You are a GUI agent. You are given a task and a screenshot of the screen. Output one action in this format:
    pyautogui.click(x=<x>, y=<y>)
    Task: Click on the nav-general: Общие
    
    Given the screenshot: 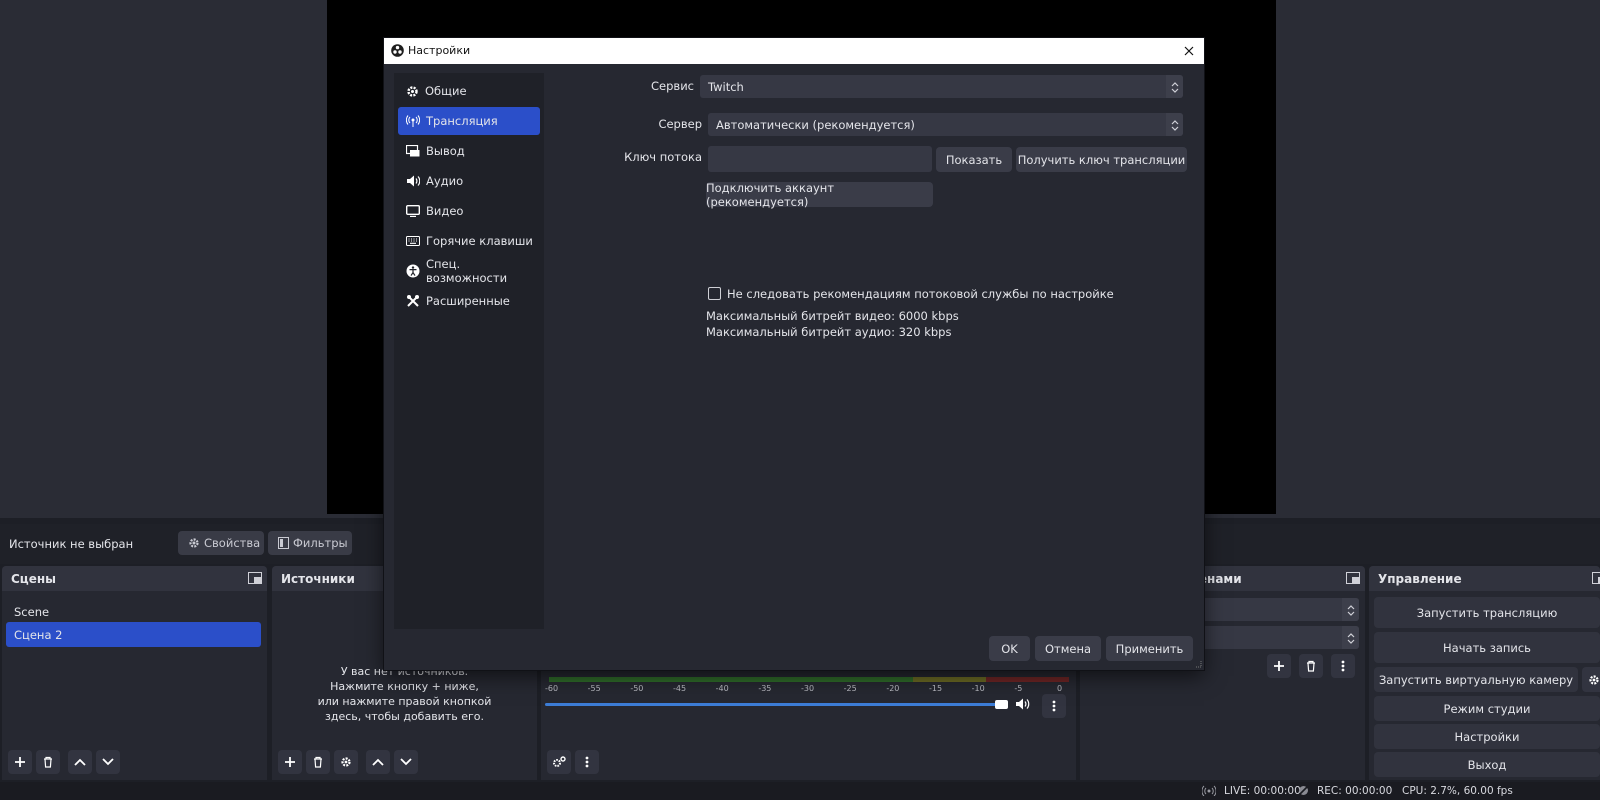 What is the action you would take?
    pyautogui.click(x=469, y=91)
    